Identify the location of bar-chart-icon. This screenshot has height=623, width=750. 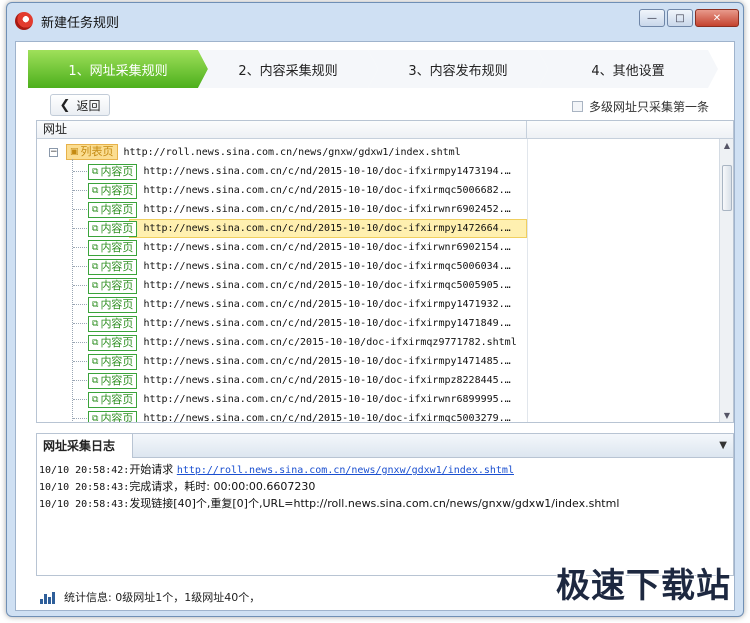
(48, 597).